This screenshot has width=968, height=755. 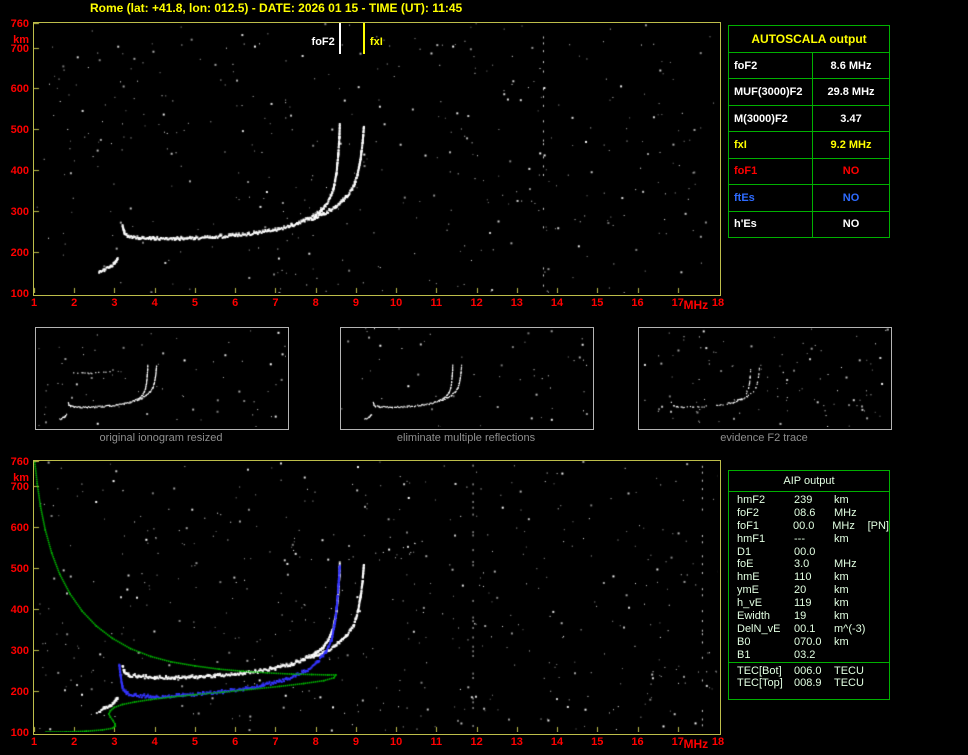 I want to click on aip-row: foE 3.0 MHz, so click(x=809, y=564).